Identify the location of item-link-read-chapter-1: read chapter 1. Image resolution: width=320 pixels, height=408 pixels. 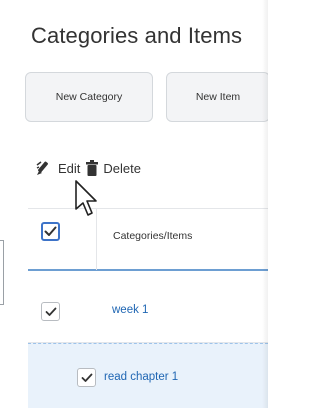
(141, 377).